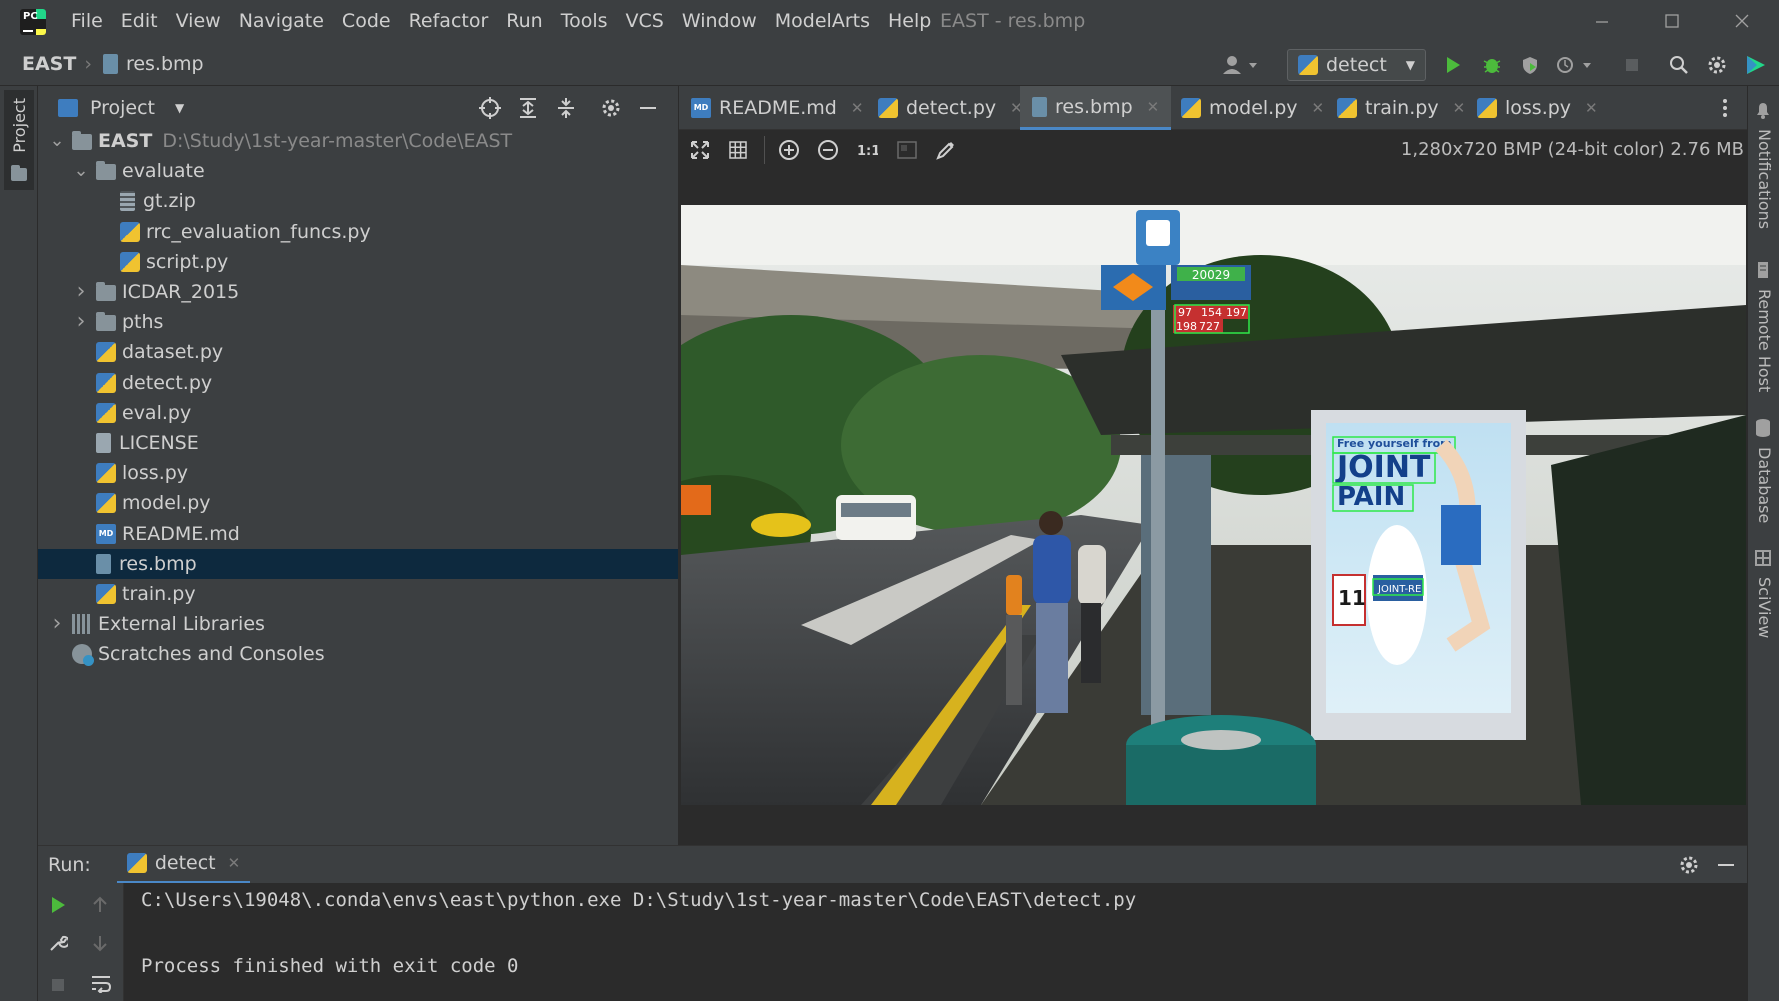  What do you see at coordinates (1763, 470) in the screenshot?
I see `database-tool-button: Database` at bounding box center [1763, 470].